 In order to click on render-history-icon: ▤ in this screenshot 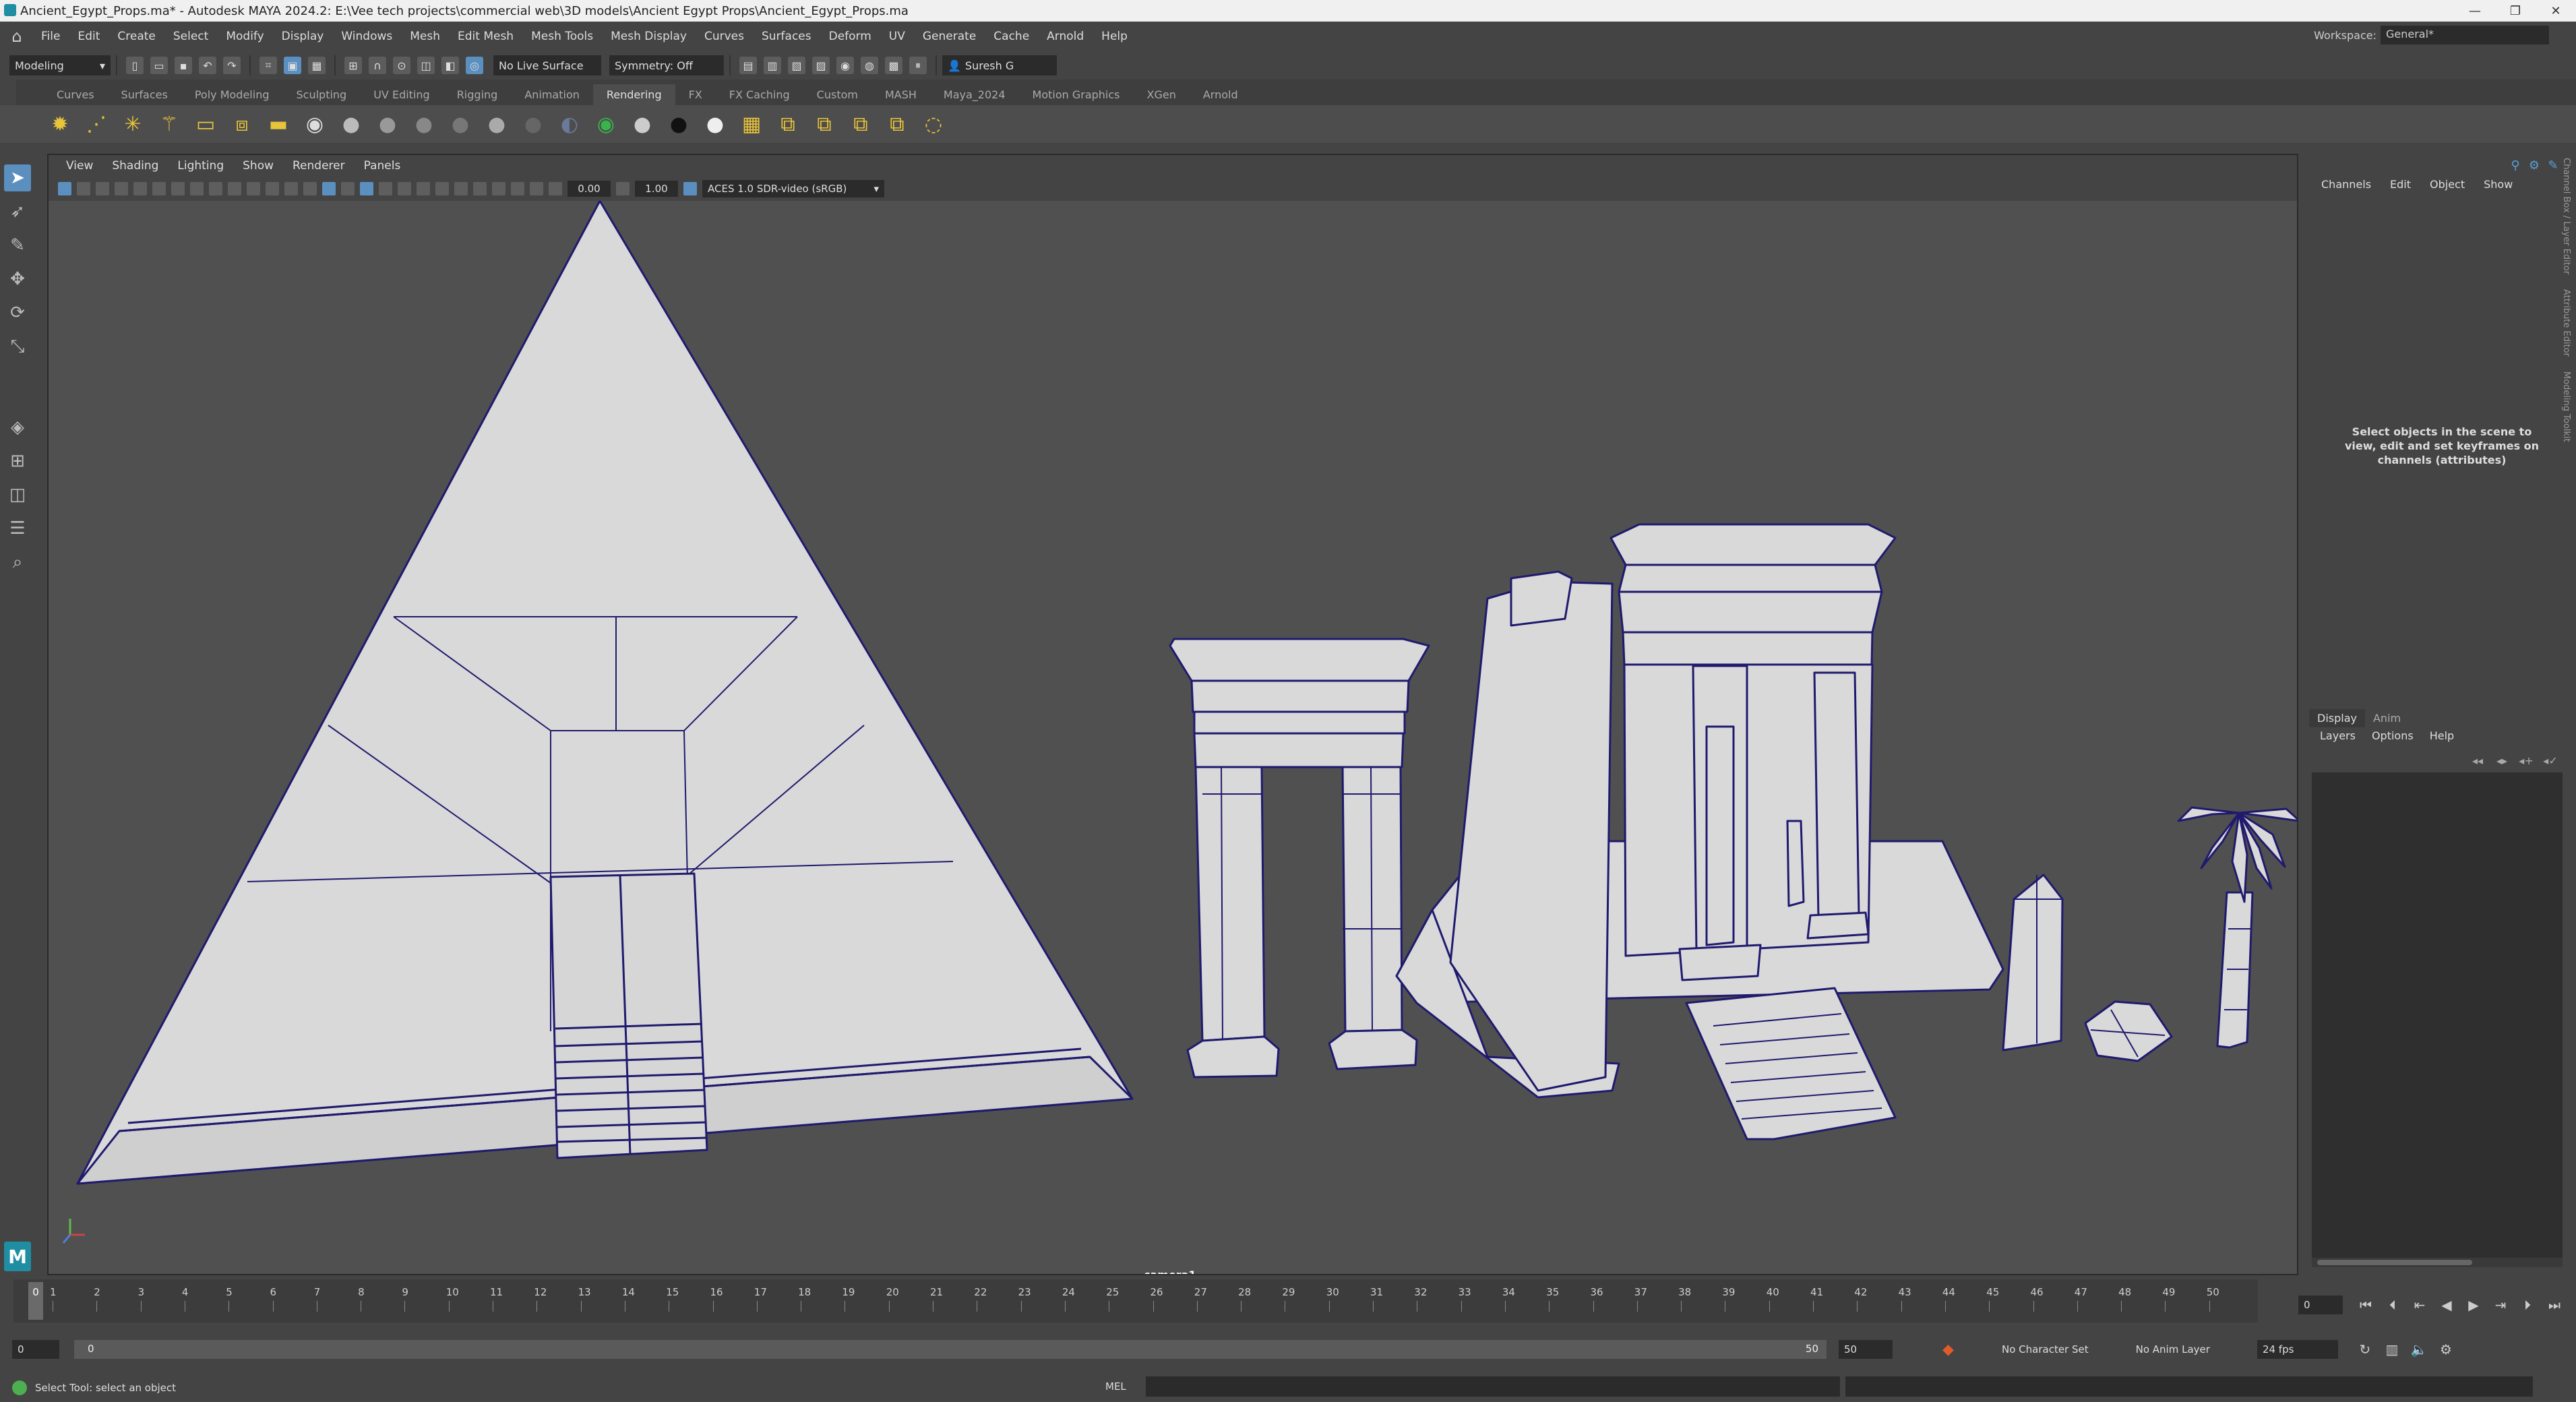, I will do `click(748, 66)`.